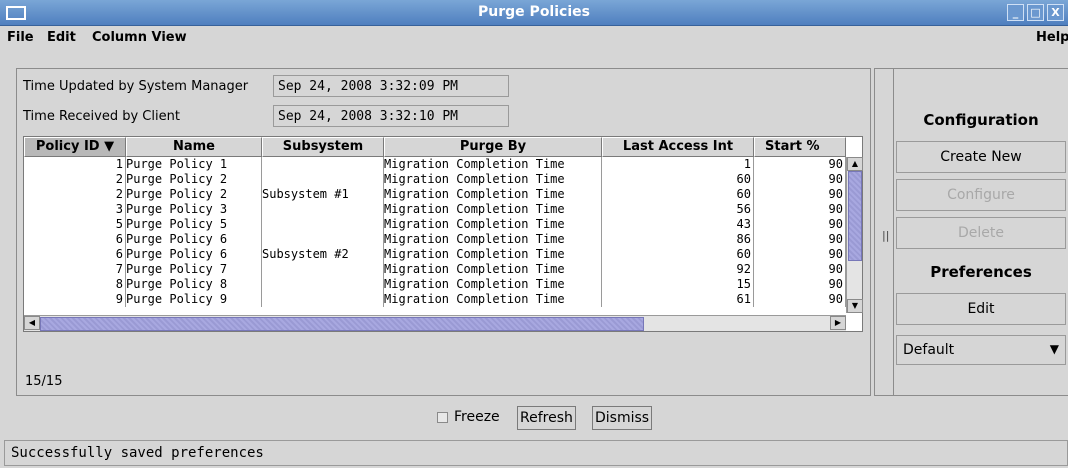 Image resolution: width=1068 pixels, height=468 pixels. What do you see at coordinates (139, 37) in the screenshot?
I see `menu-column-view: Column View` at bounding box center [139, 37].